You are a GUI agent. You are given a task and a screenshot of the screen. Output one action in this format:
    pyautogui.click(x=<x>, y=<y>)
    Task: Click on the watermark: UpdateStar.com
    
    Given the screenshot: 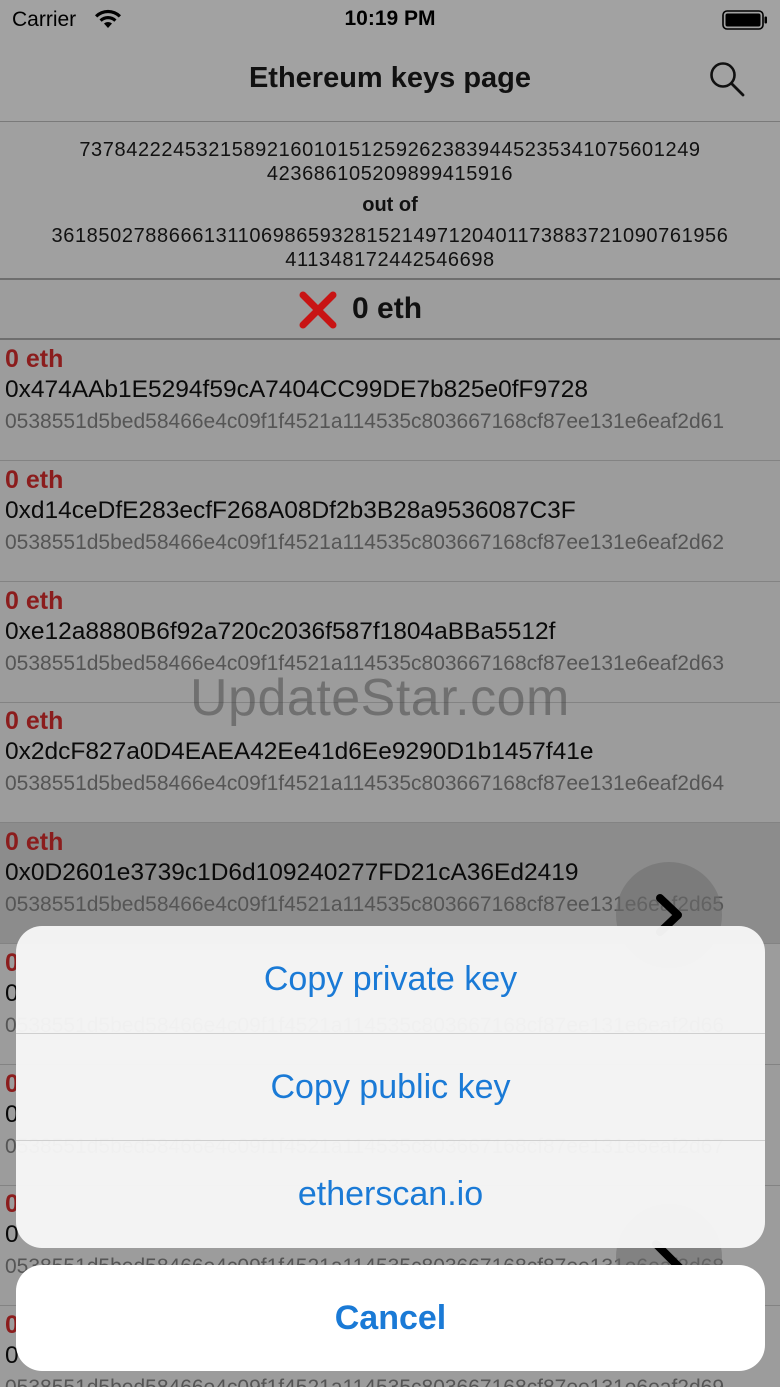 What is the action you would take?
    pyautogui.click(x=380, y=698)
    